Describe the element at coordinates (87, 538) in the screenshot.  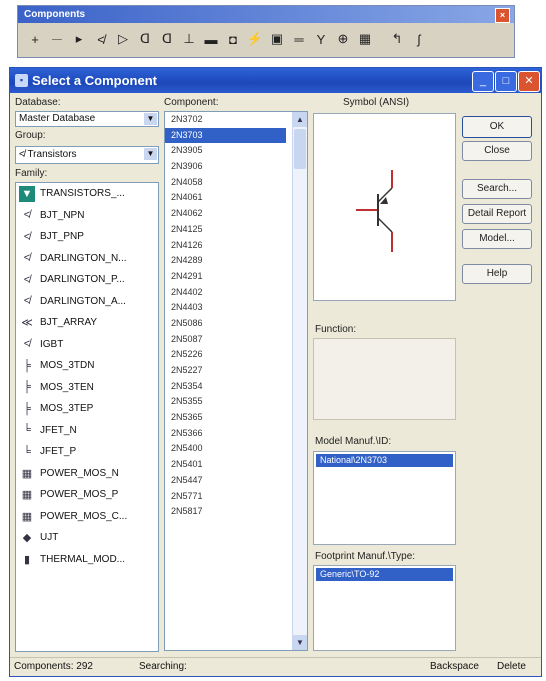
I see `family-item: ◆ UJT` at that location.